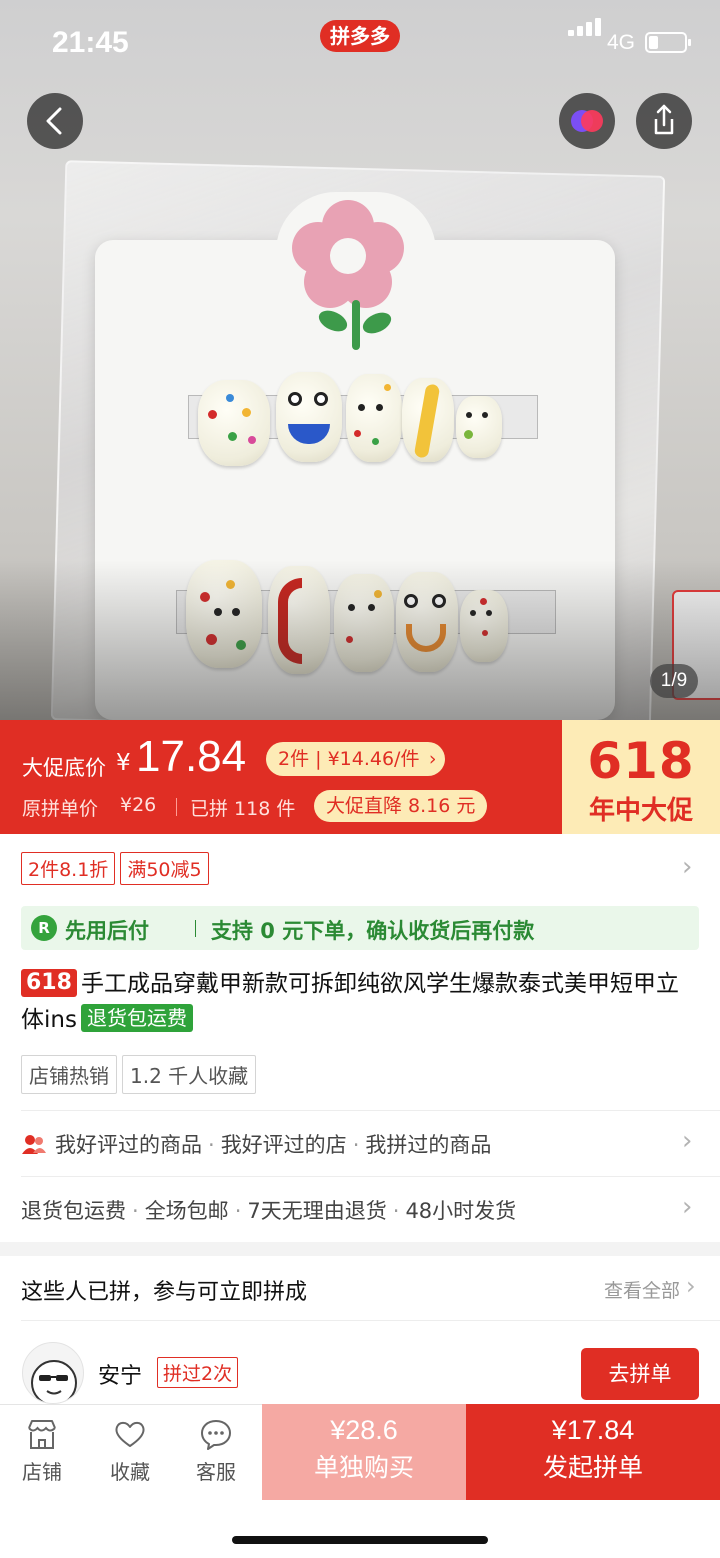 The width and height of the screenshot is (720, 1558). Describe the element at coordinates (592, 1467) in the screenshot. I see `group-label: 发起拼单` at that location.